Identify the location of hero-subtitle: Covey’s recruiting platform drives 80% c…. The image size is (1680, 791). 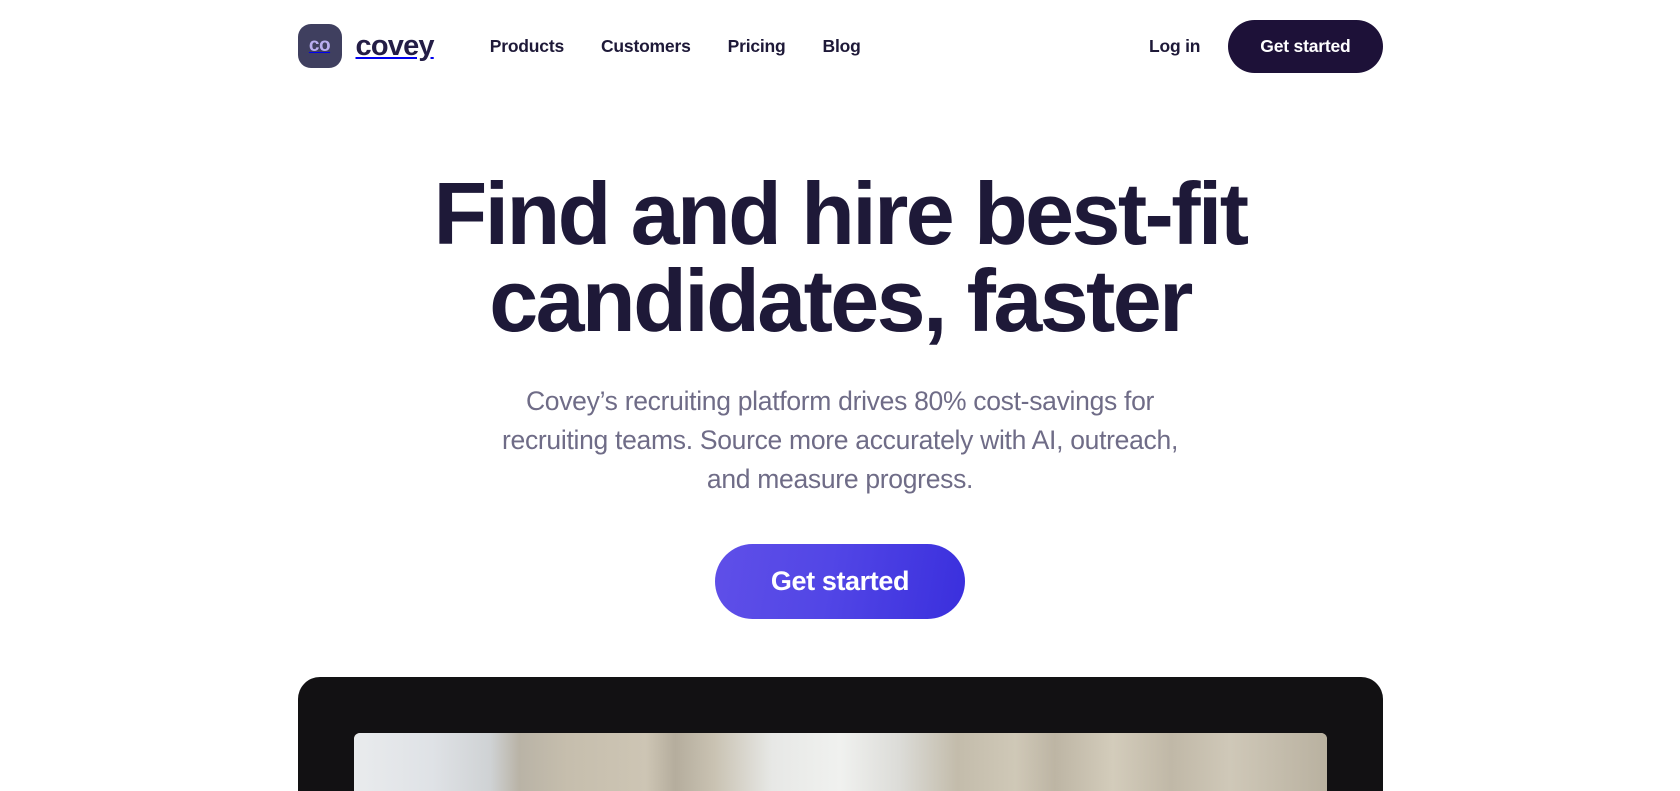
(840, 440).